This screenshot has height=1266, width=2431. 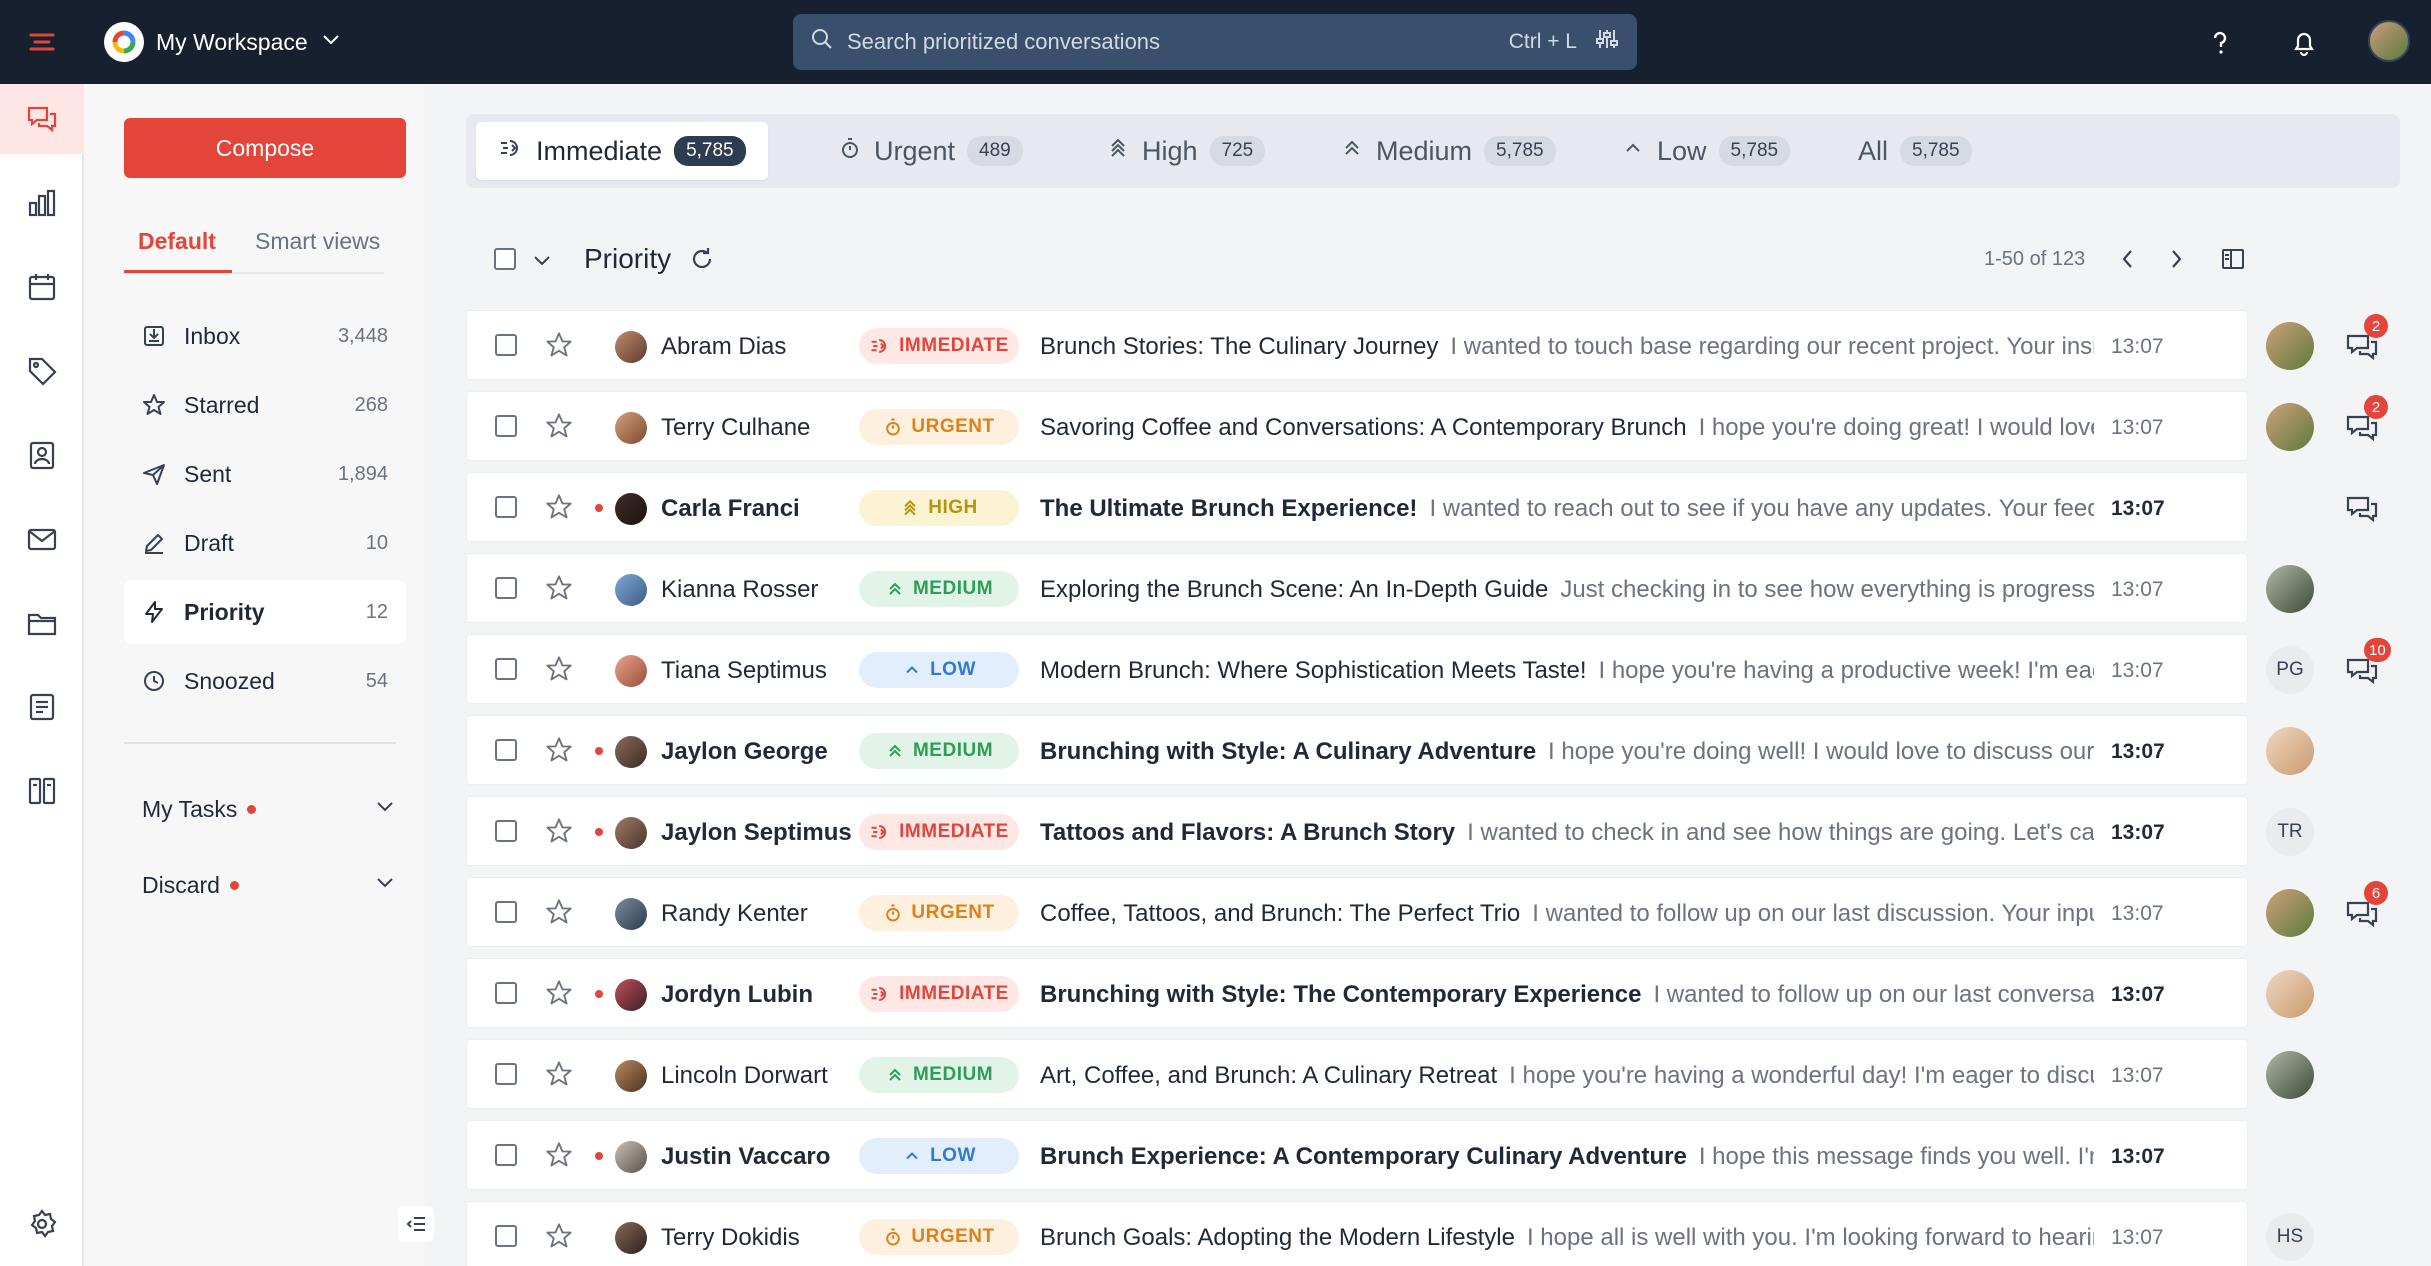 I want to click on tab-high: High 725, so click(x=1185, y=151).